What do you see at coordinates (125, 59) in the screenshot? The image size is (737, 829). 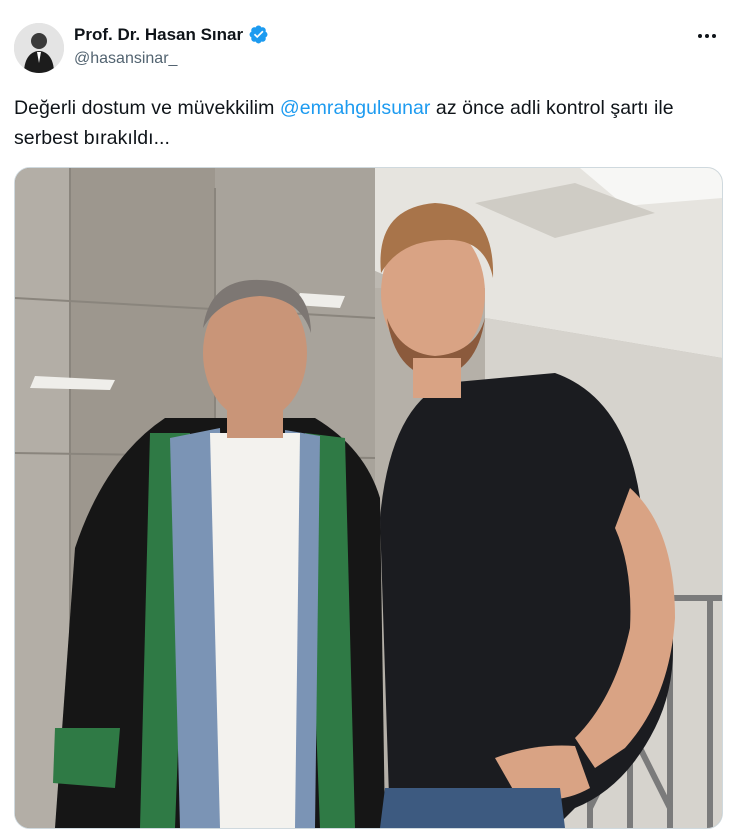 I see `author-handle: @hasansinar_` at bounding box center [125, 59].